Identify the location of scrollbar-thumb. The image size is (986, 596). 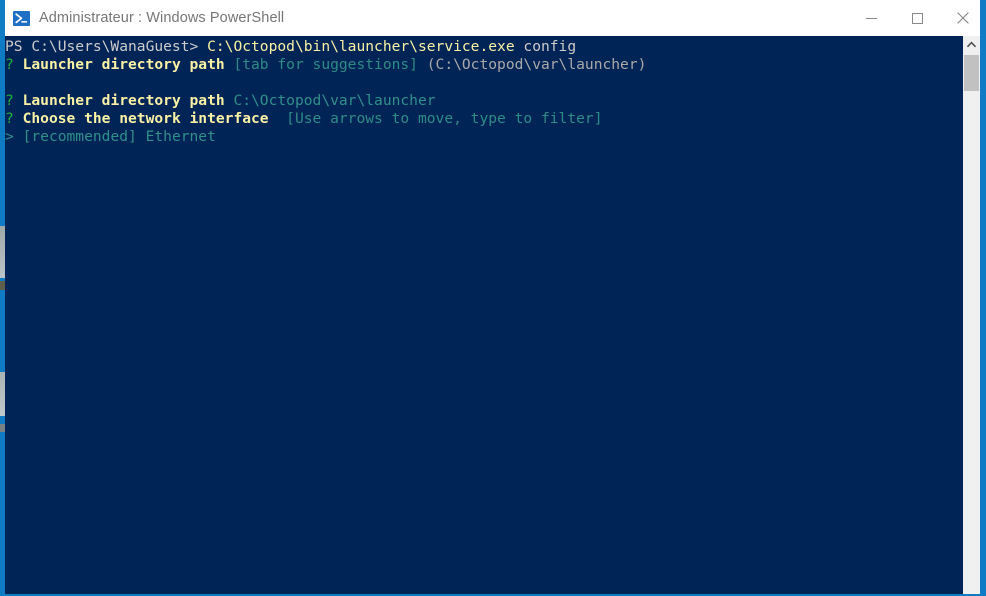
(971, 73).